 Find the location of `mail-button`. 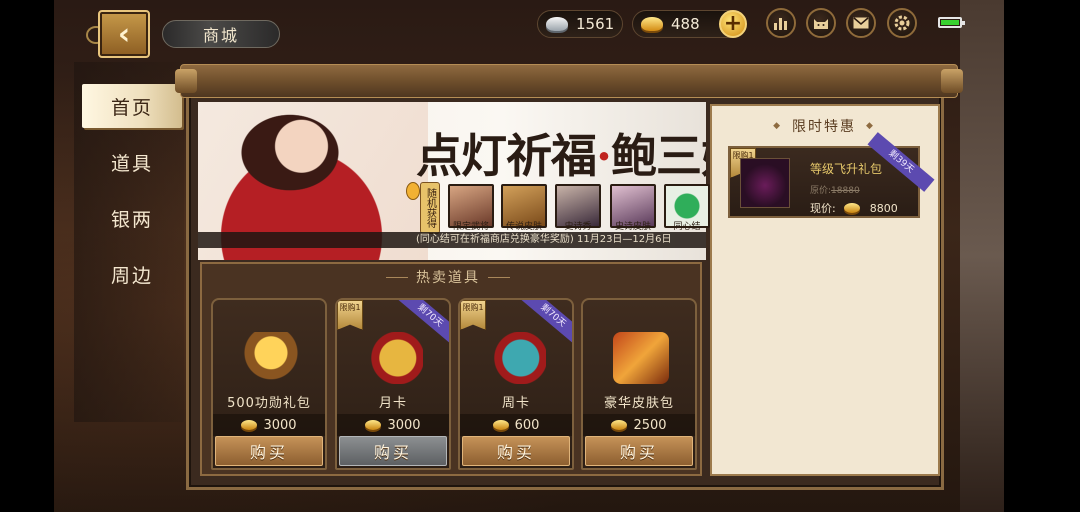

mail-button is located at coordinates (861, 23).